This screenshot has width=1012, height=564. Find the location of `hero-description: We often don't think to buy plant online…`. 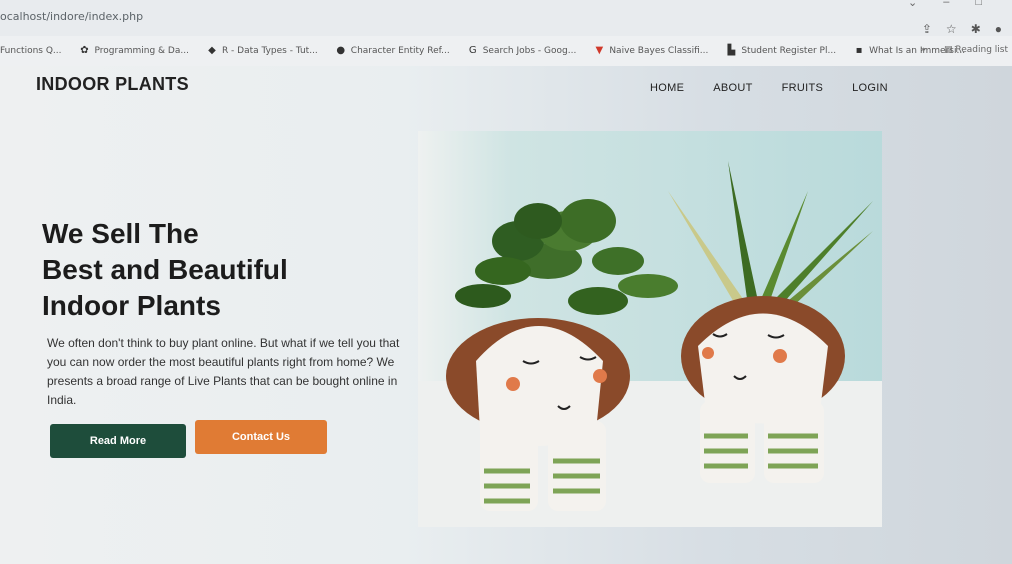

hero-description: We often don't think to buy plant online… is located at coordinates (223, 371).